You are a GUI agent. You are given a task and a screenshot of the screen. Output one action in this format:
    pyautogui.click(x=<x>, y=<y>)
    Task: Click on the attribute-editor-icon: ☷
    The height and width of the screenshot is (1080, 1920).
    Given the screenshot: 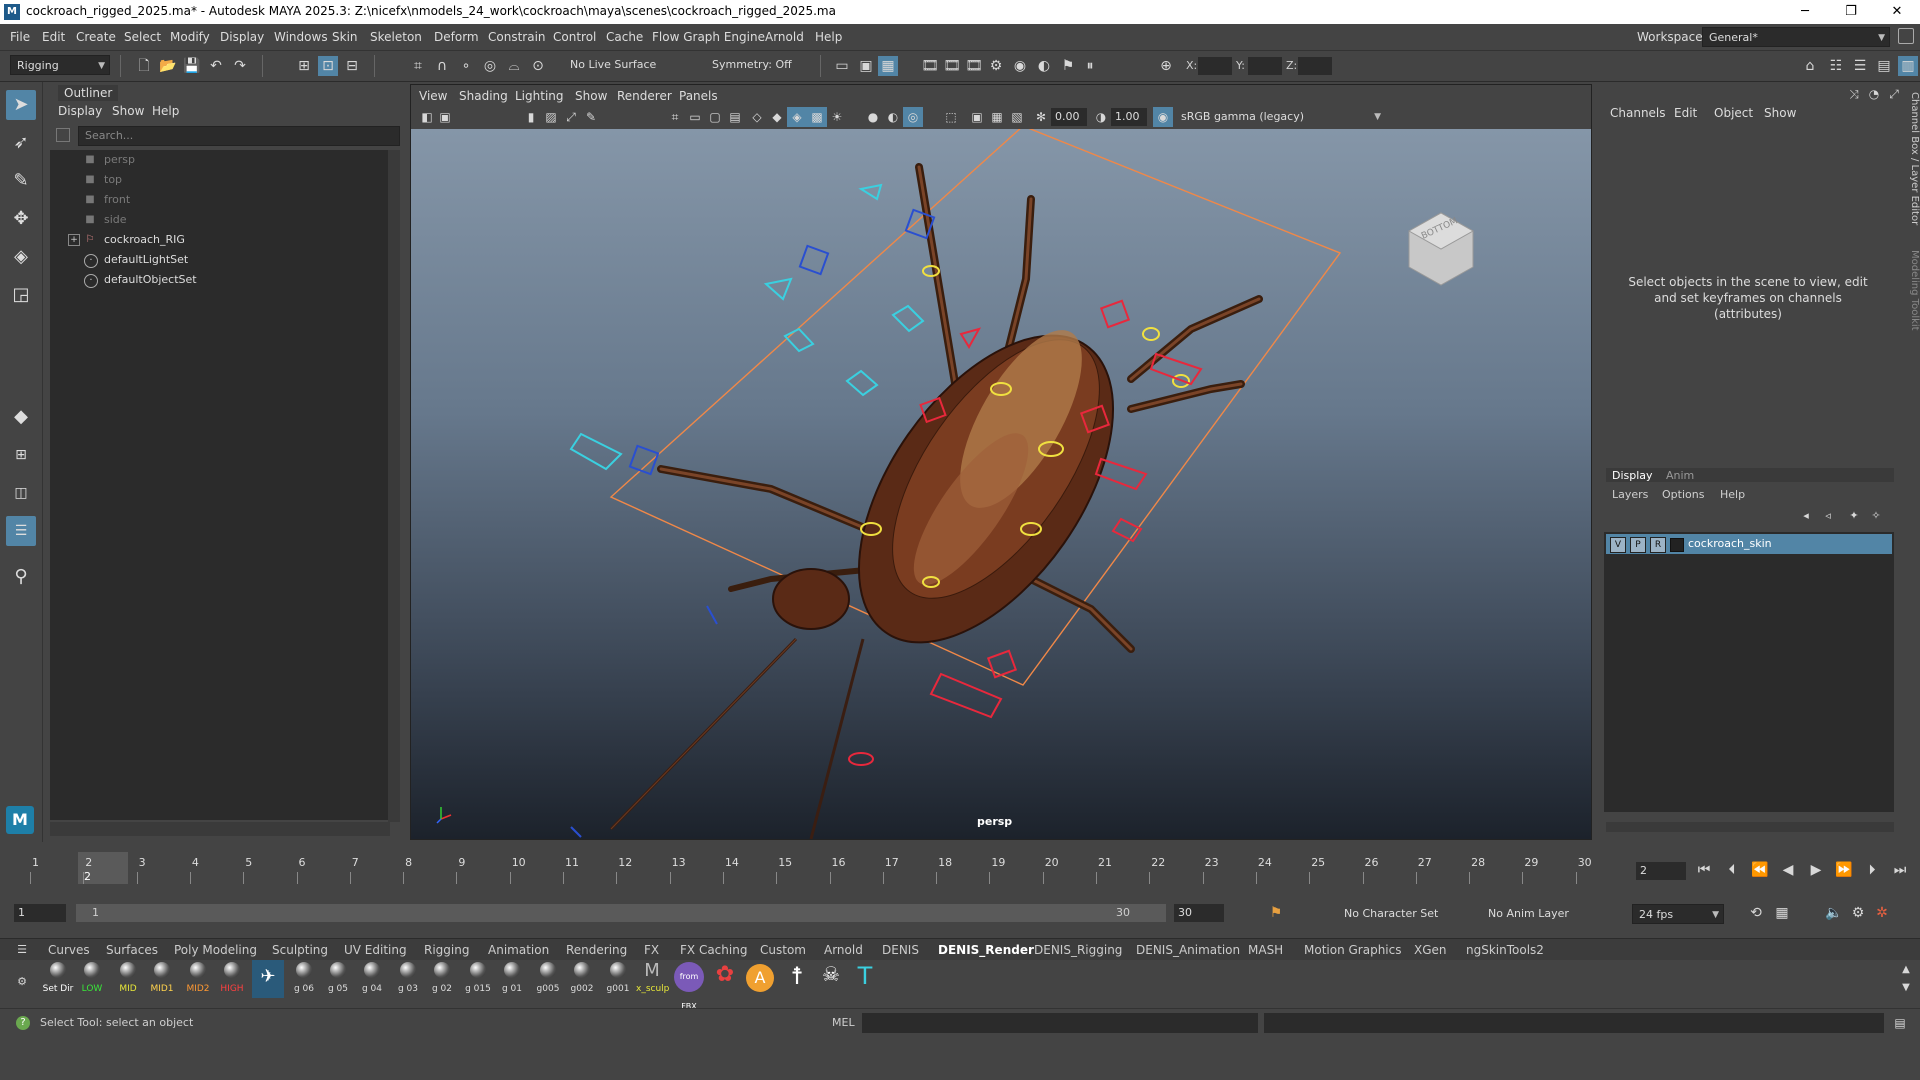 What is the action you would take?
    pyautogui.click(x=1836, y=66)
    